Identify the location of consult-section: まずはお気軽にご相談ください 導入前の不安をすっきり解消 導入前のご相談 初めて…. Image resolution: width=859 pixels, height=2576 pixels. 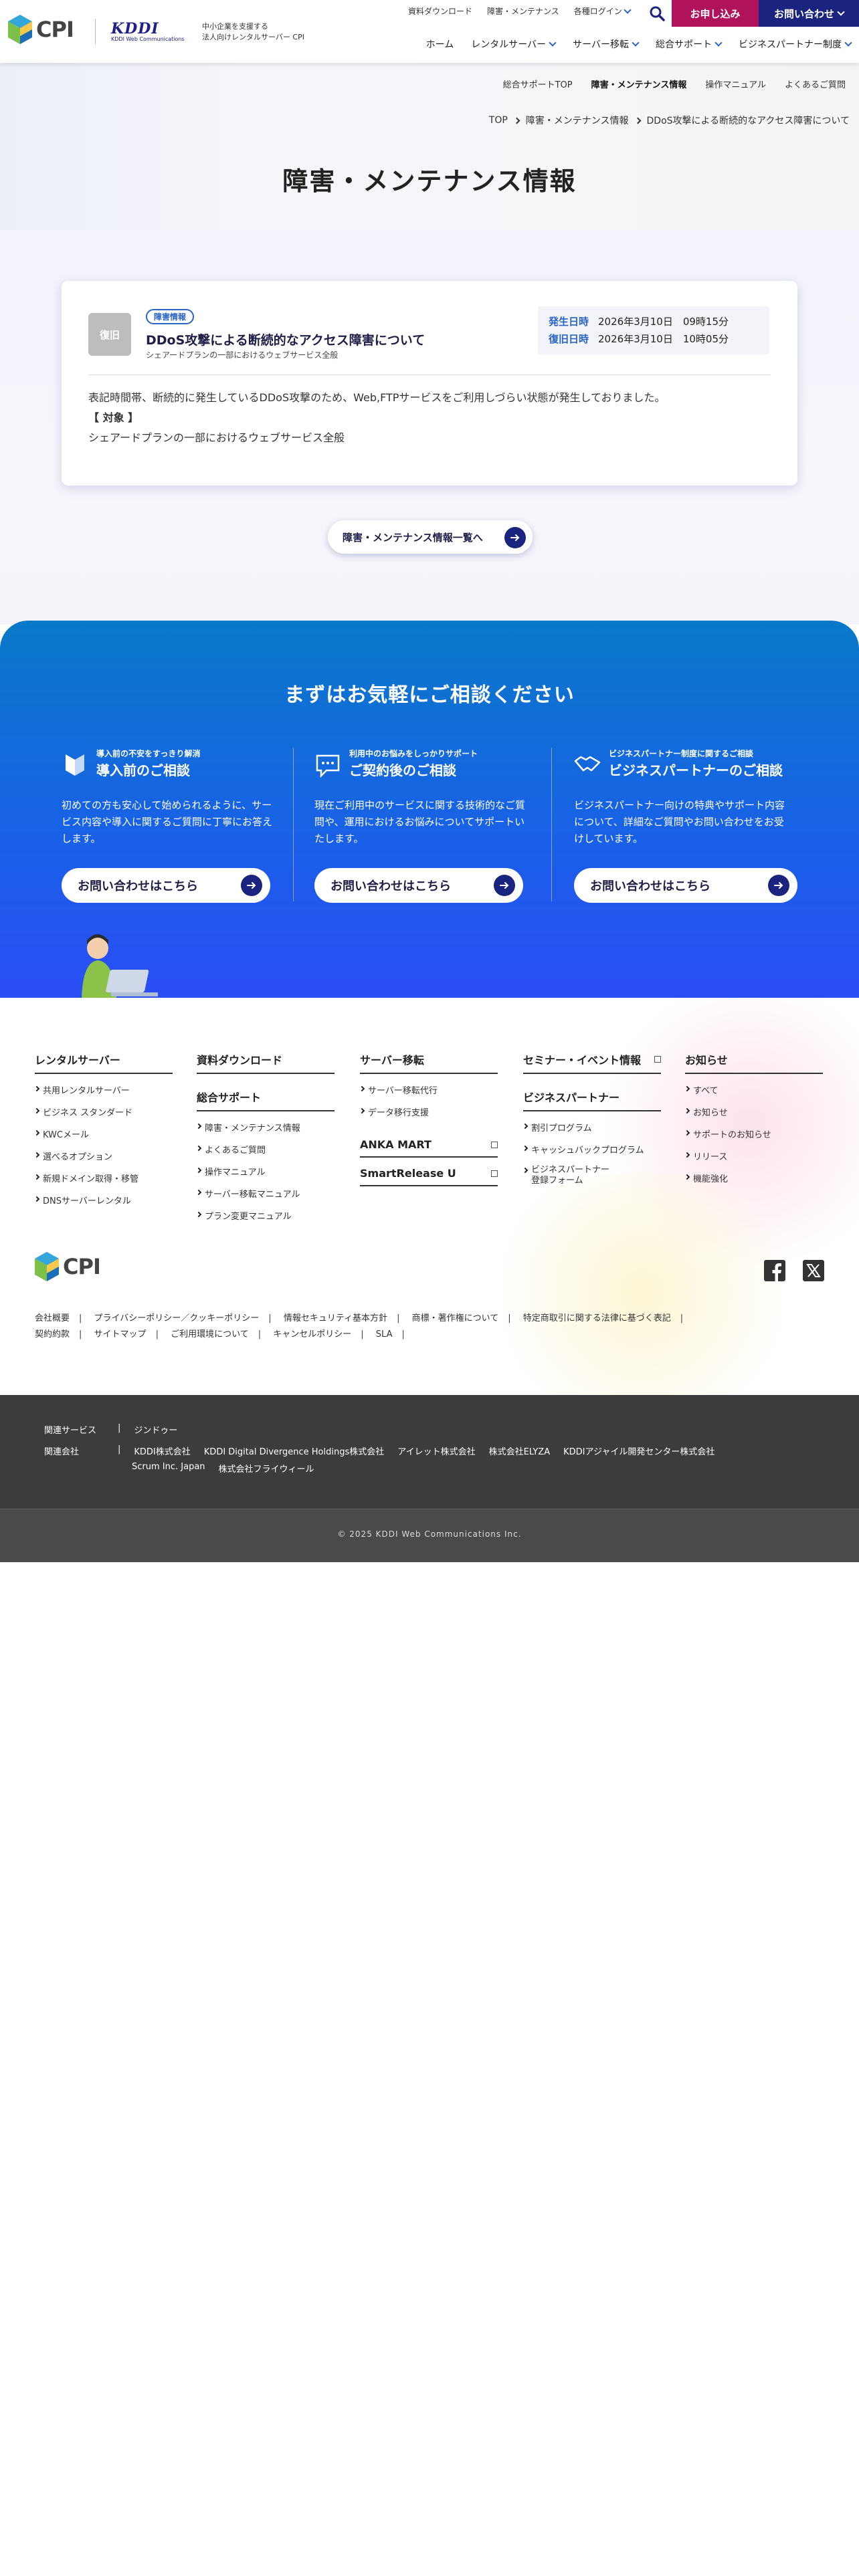
(429, 810).